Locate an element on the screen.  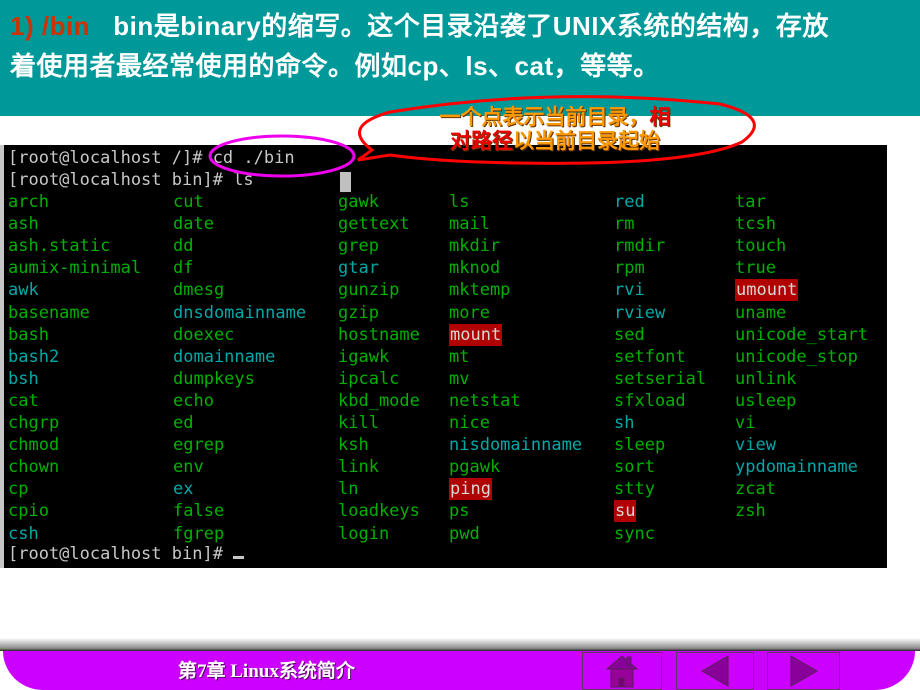
ls-entry-mv: mv is located at coordinates (459, 378).